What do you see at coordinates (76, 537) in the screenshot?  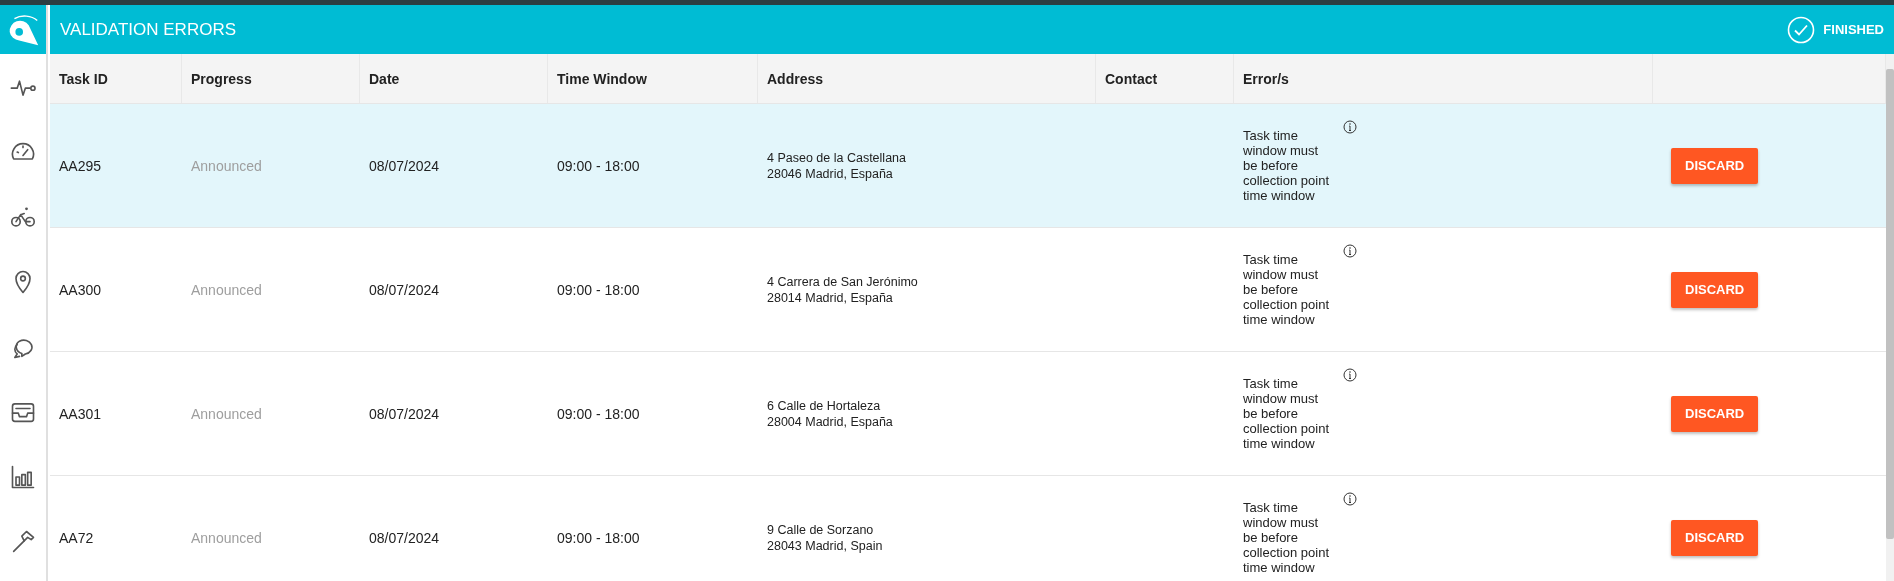 I see `task-id: AA72` at bounding box center [76, 537].